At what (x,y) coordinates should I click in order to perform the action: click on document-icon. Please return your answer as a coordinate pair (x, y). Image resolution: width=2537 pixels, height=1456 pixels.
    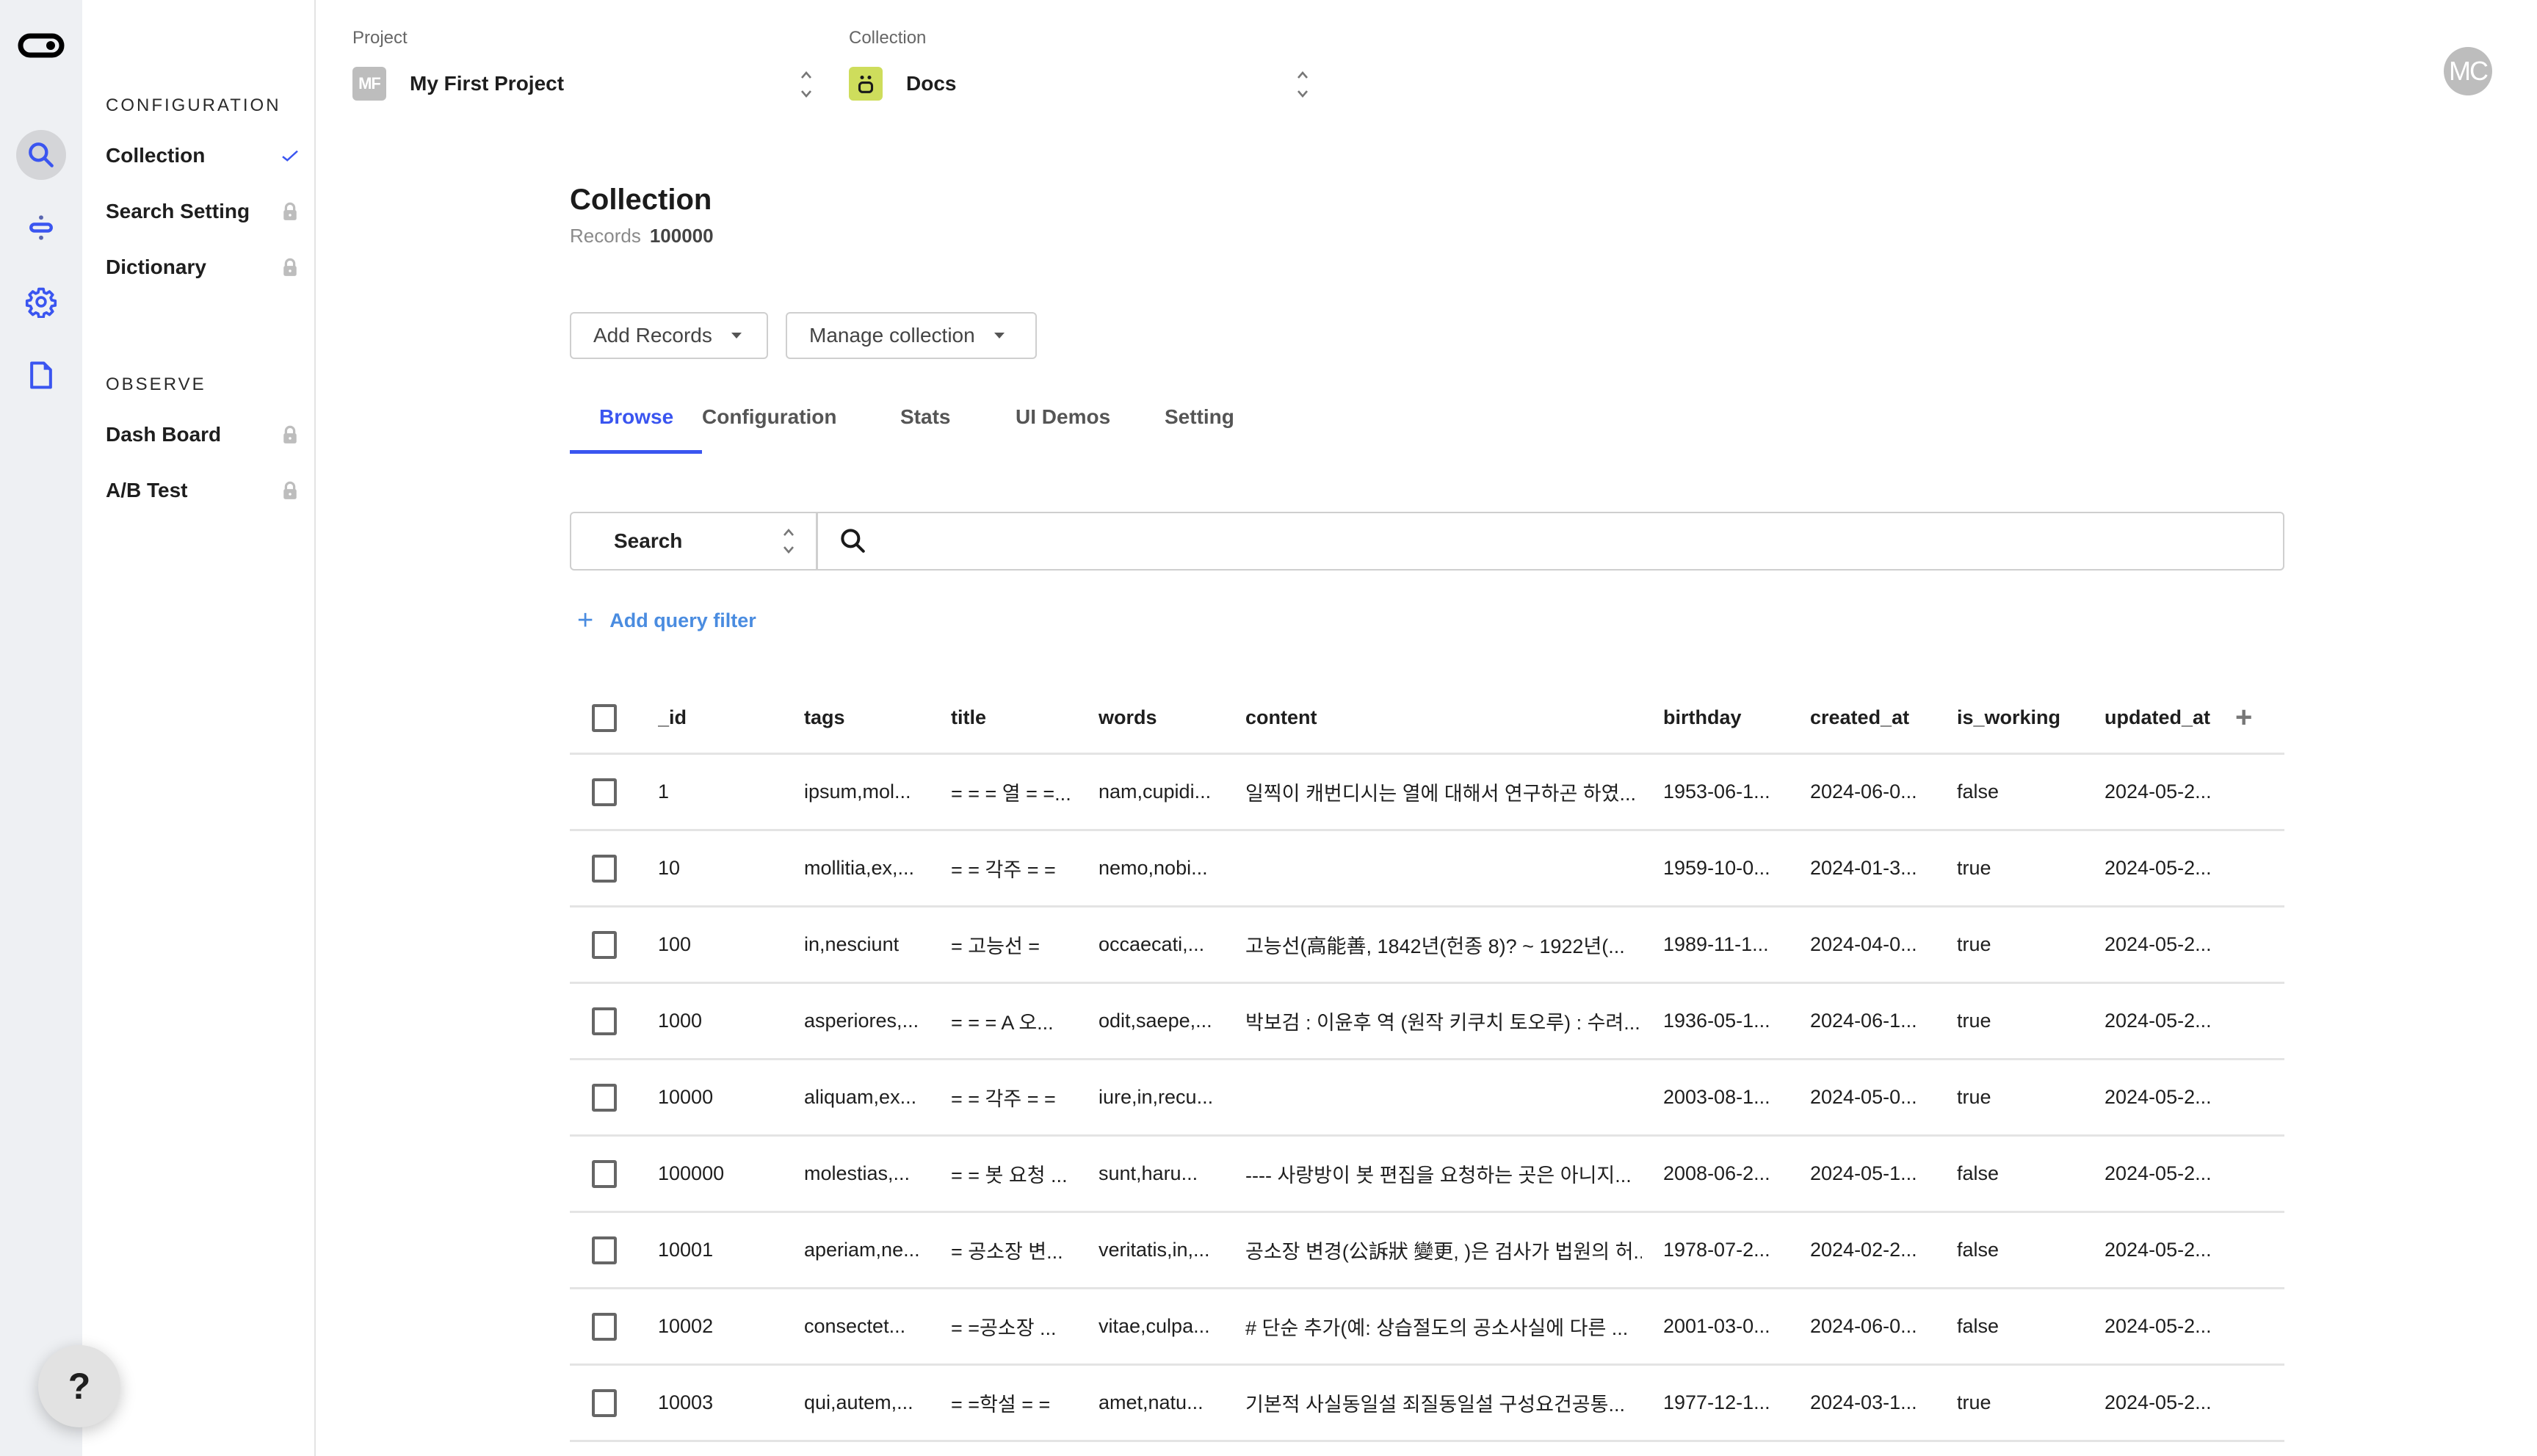
    Looking at the image, I should click on (41, 375).